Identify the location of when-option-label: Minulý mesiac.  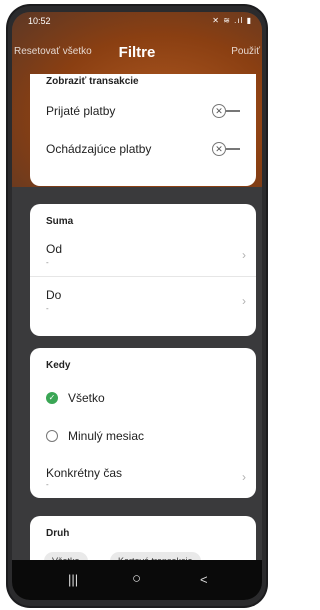
(106, 436).